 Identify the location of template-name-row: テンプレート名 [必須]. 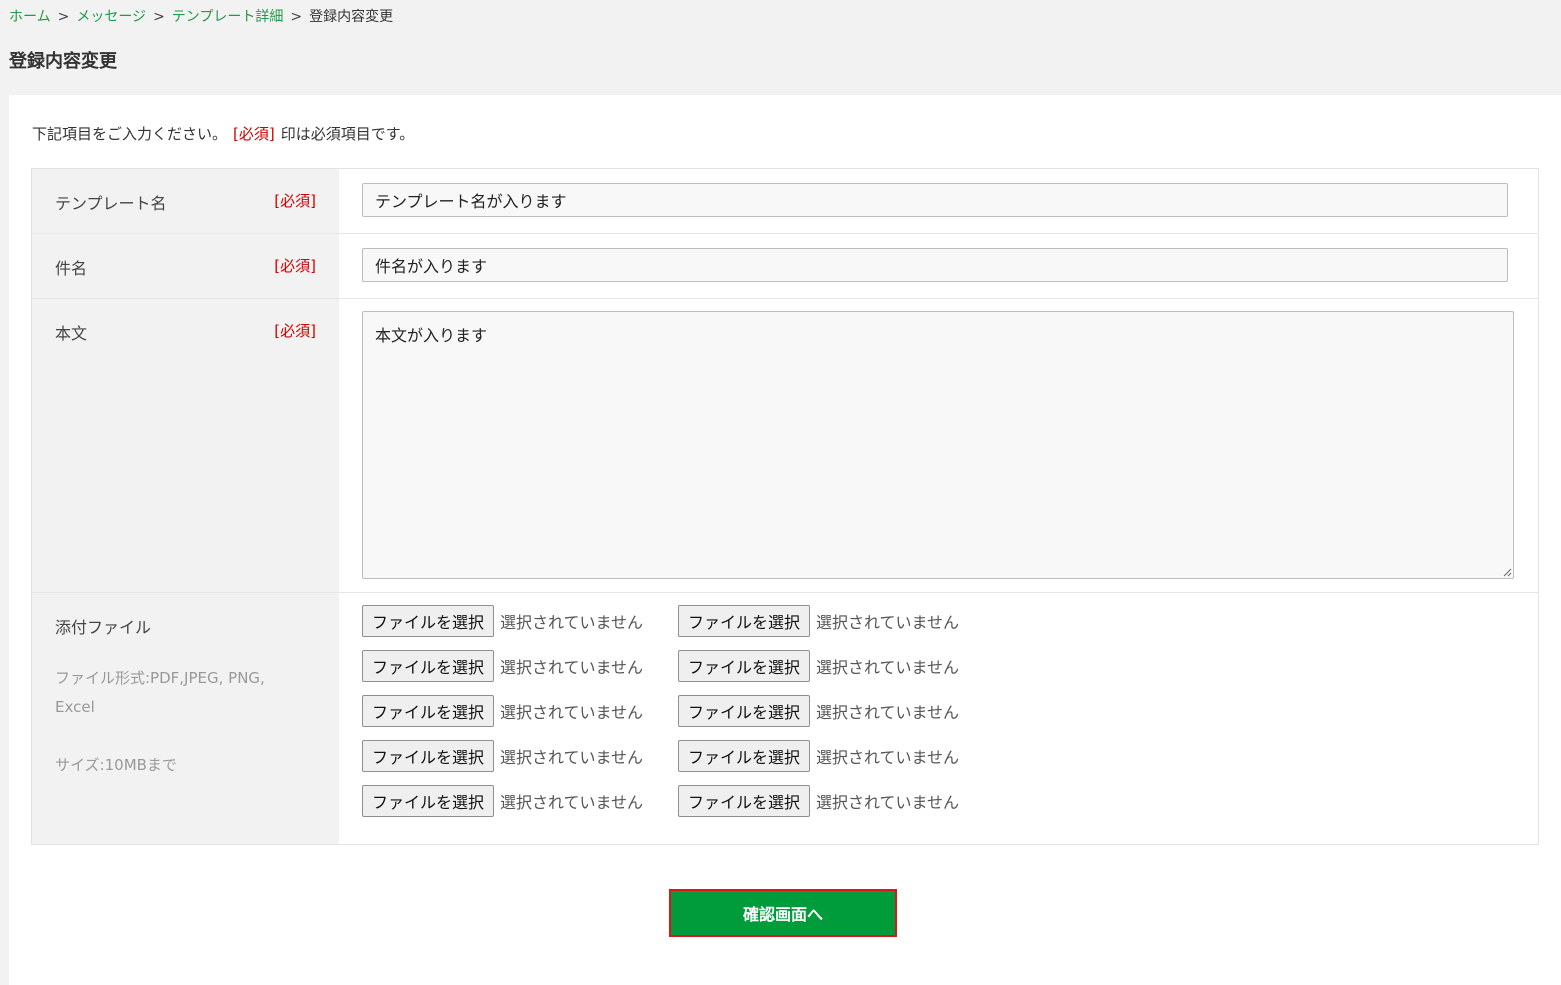
(785, 201).